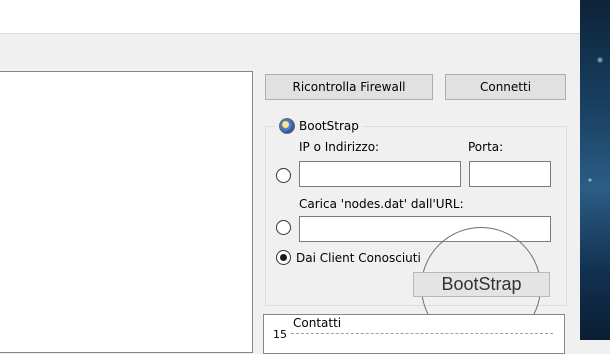 The width and height of the screenshot is (610, 354). Describe the element at coordinates (283, 227) in the screenshot. I see `radio-nodes-url` at that location.